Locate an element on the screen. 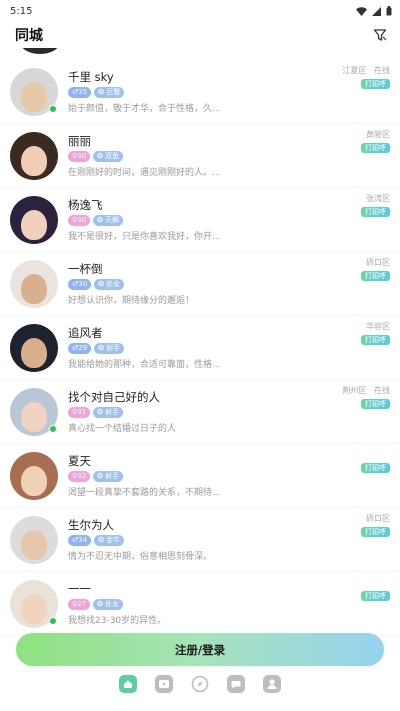  list-item: 一一 ♀27 ❂ 处女 我想找23-30岁的异性。 打招呼 is located at coordinates (200, 604).